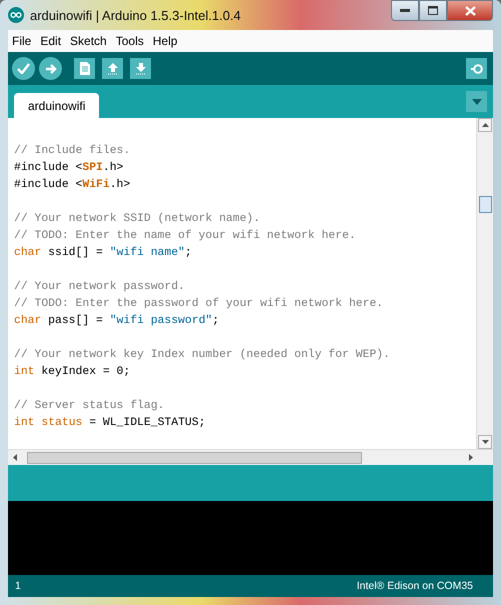 Image resolution: width=501 pixels, height=605 pixels. What do you see at coordinates (57, 105) in the screenshot?
I see `file-tab: arduinowifi` at bounding box center [57, 105].